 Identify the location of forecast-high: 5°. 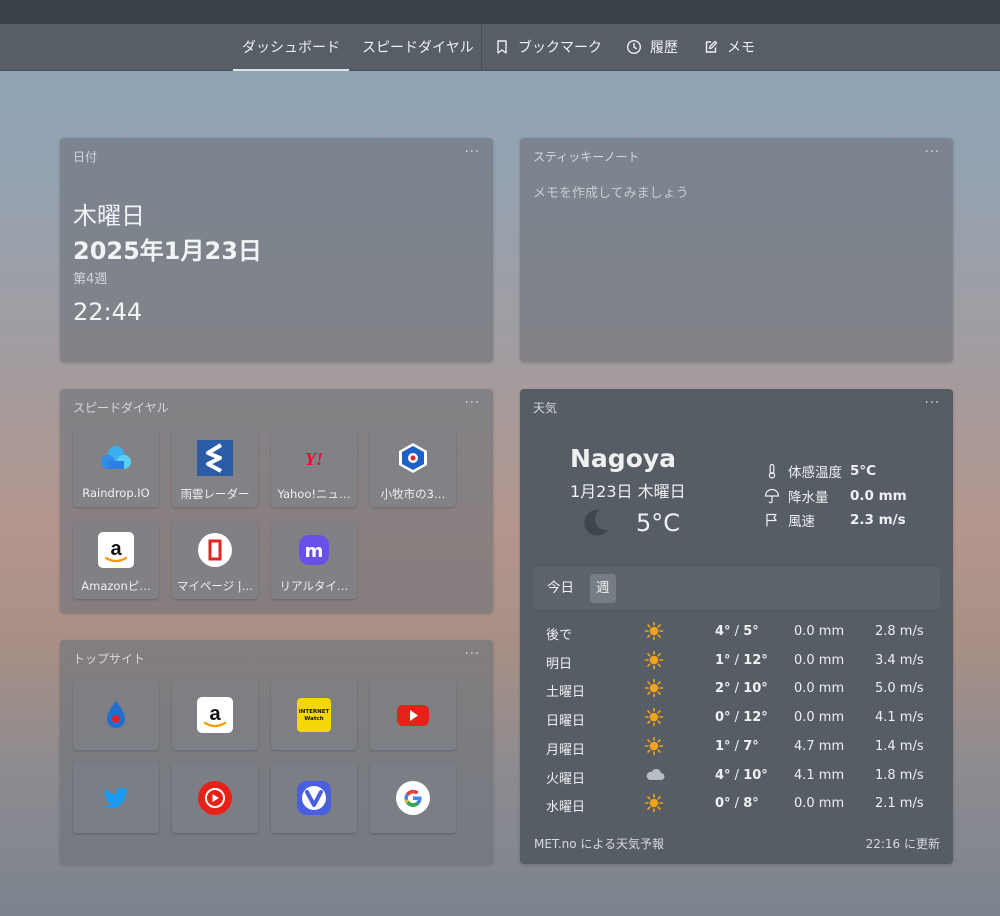
(751, 631).